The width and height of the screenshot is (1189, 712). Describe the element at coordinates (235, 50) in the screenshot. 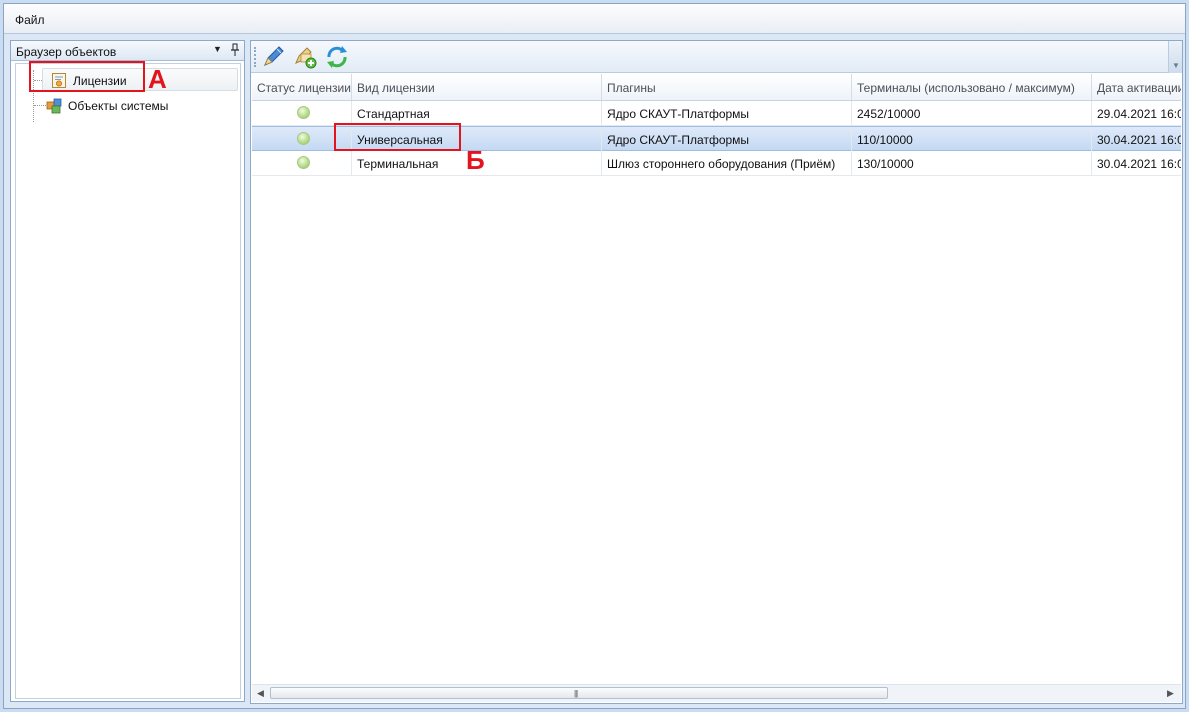

I see `pin-icon` at that location.